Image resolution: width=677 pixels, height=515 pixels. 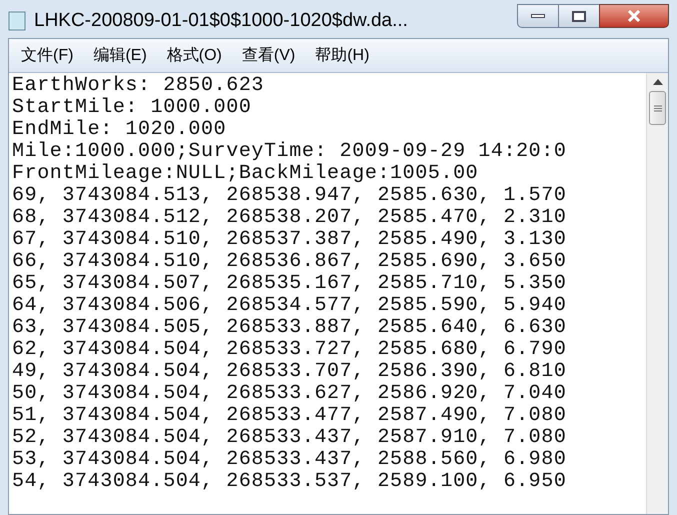 What do you see at coordinates (289, 328) in the screenshot?
I see `text-line: 63, 3743084.505, 268533.887, 2585.640, 6.630` at bounding box center [289, 328].